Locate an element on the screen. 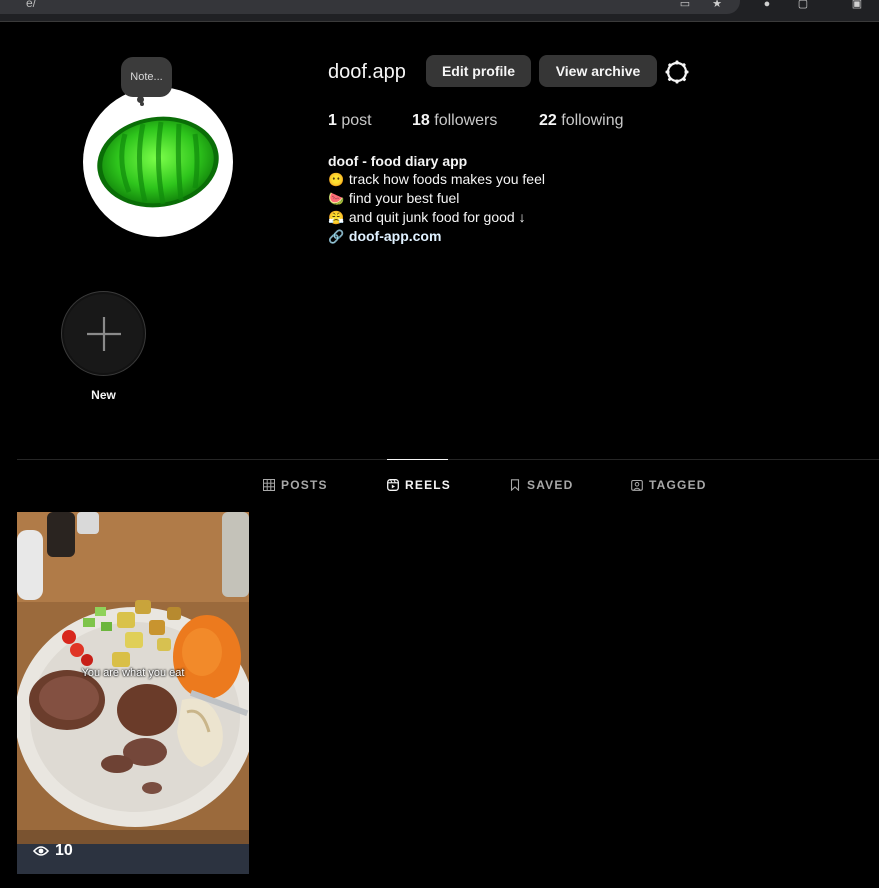 The width and height of the screenshot is (879, 888). tab-reels: REELS is located at coordinates (419, 485).